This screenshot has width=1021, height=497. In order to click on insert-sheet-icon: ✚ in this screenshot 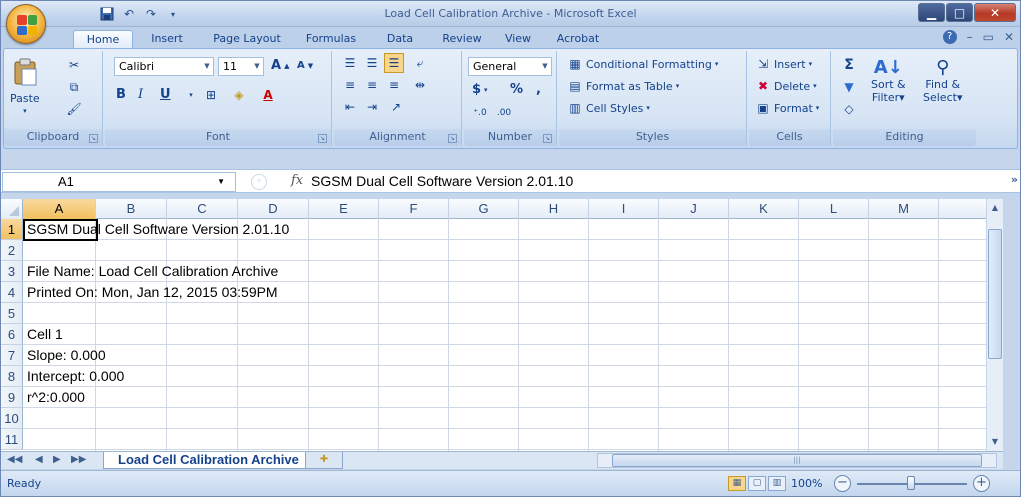, I will do `click(324, 460)`.